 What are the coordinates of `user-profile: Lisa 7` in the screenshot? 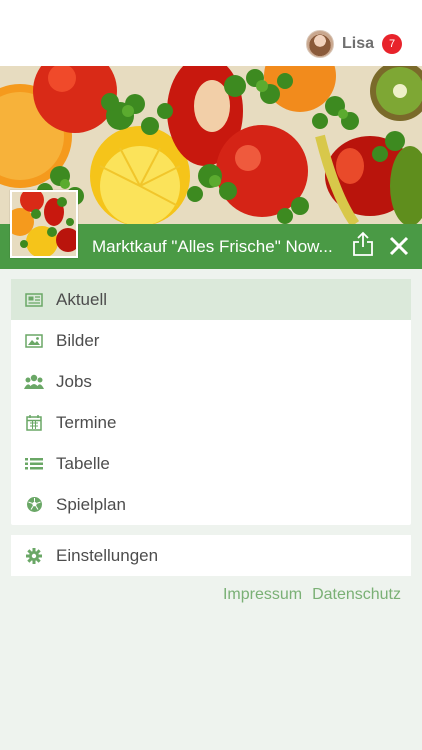 It's located at (353, 44).